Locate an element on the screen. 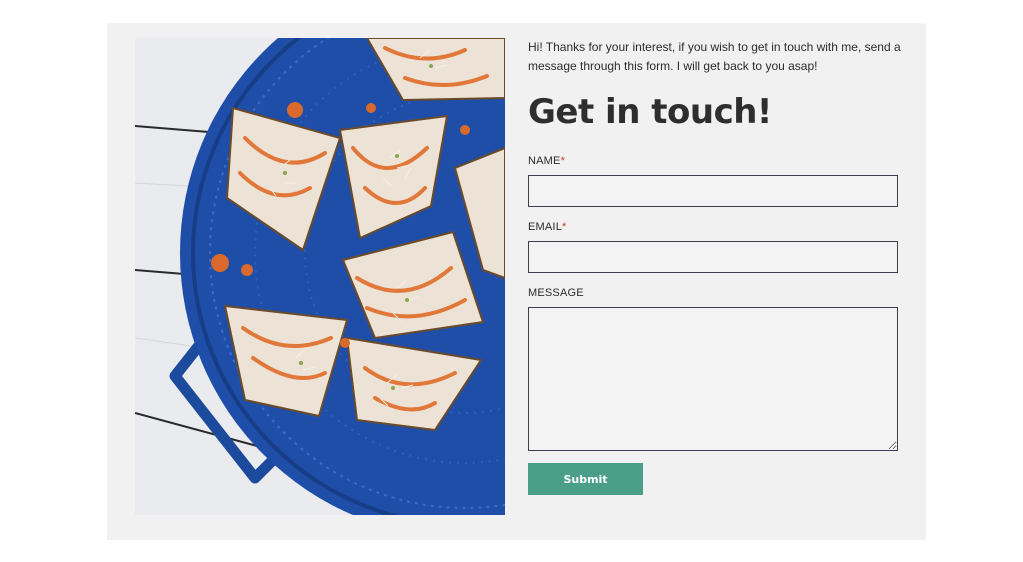  message-field-group: MESSAGE is located at coordinates (715, 369).